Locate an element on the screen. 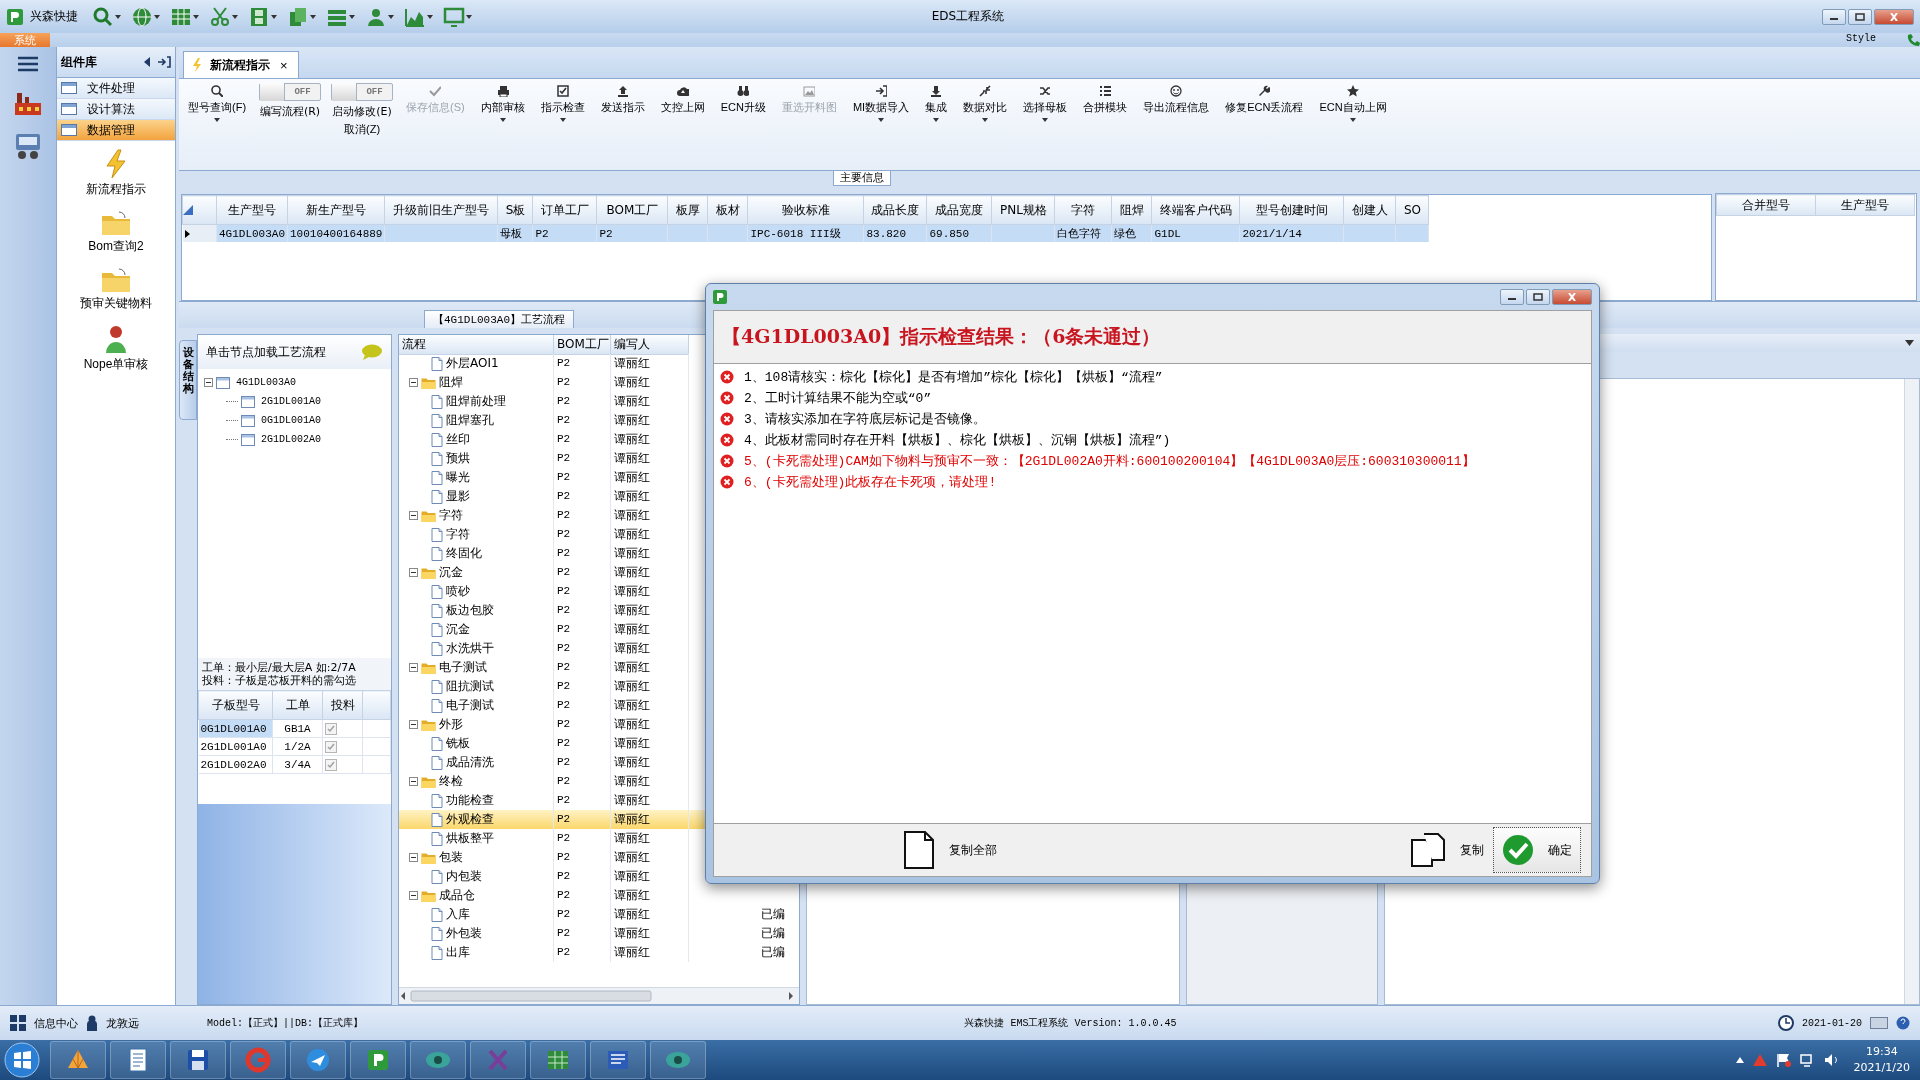  tree-node: 4G1DL003A0 is located at coordinates (266, 382).